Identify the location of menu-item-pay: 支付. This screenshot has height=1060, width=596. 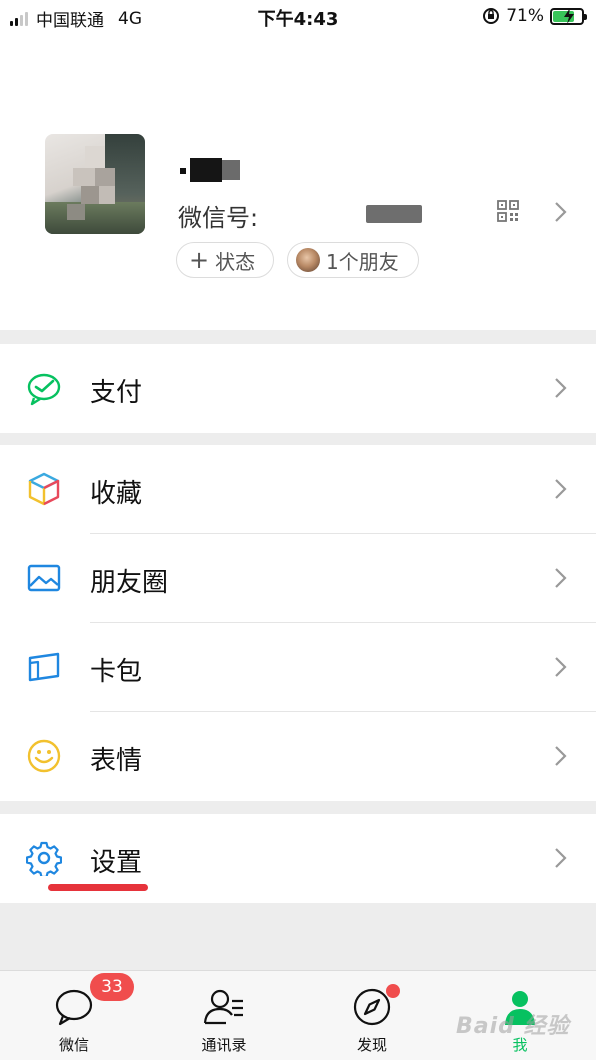
(298, 388).